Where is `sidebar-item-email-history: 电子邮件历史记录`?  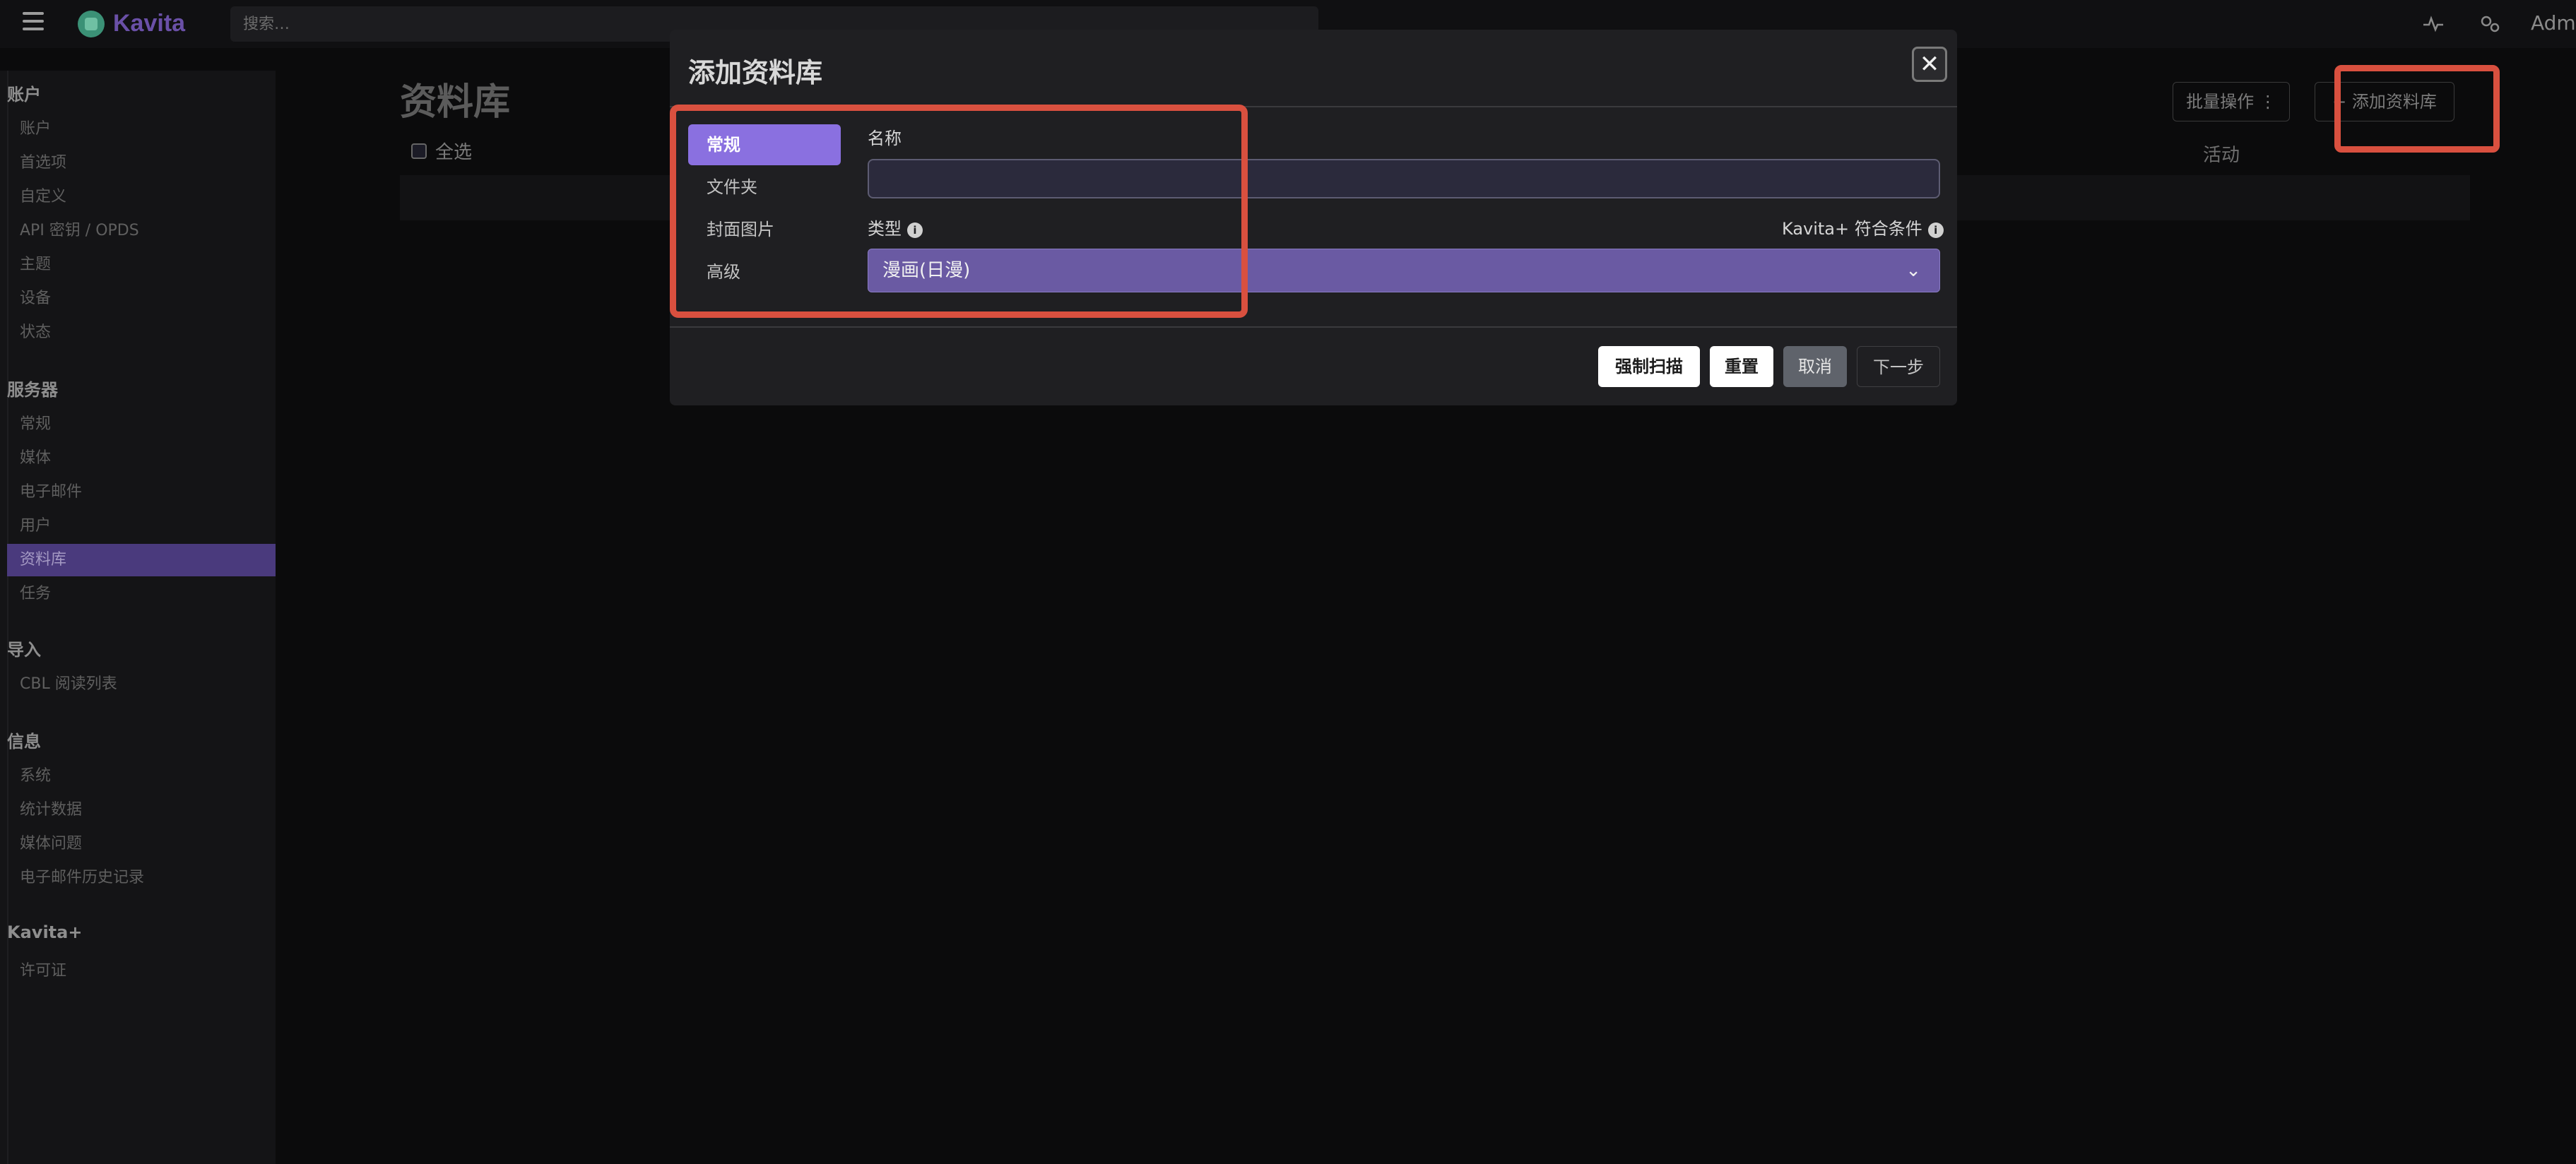
sidebar-item-email-history: 电子邮件历史记录 is located at coordinates (141, 878).